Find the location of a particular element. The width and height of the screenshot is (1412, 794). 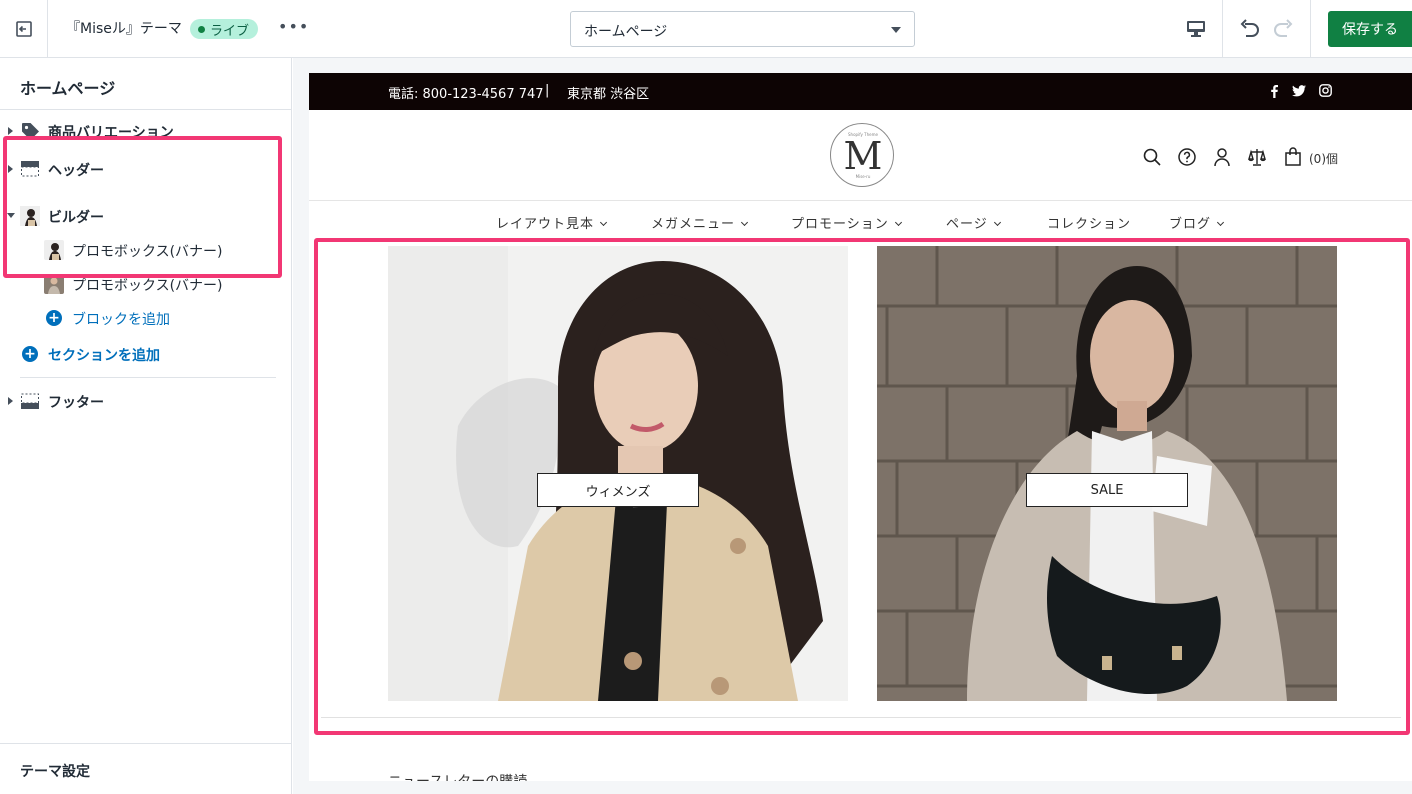

main-navigation: レイアウト見本 メガメニュー プロモーション ページ コレクション ブログ is located at coordinates (860, 222).